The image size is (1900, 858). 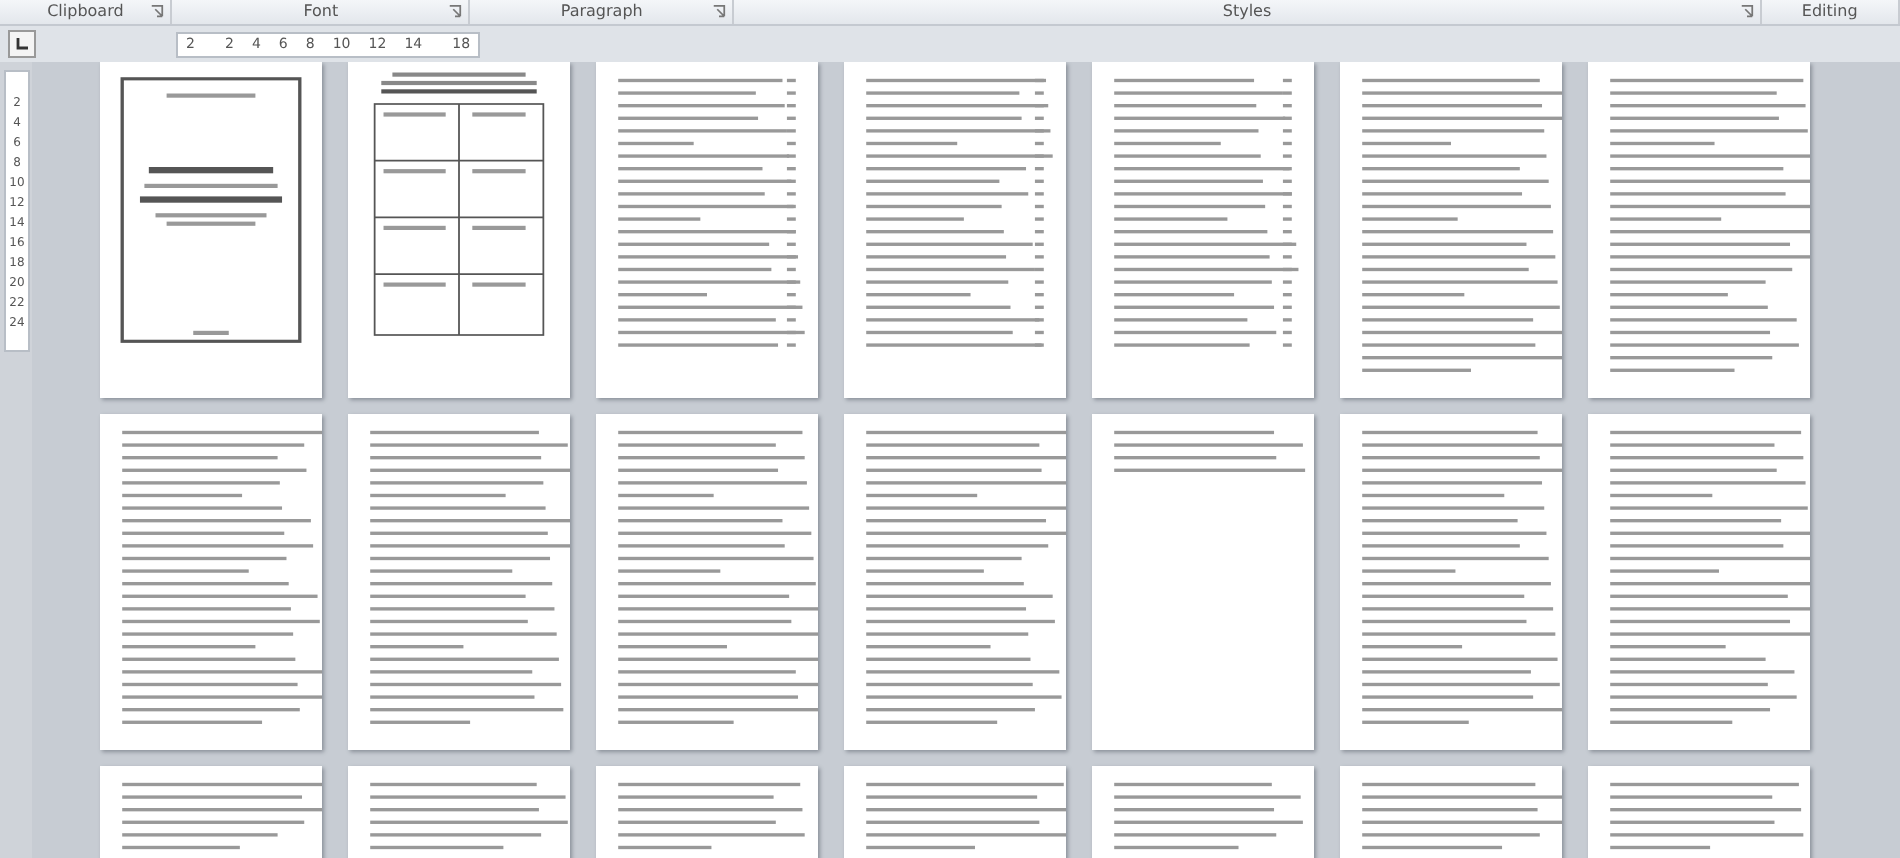 What do you see at coordinates (1829, 12) in the screenshot?
I see `group-label: Editing` at bounding box center [1829, 12].